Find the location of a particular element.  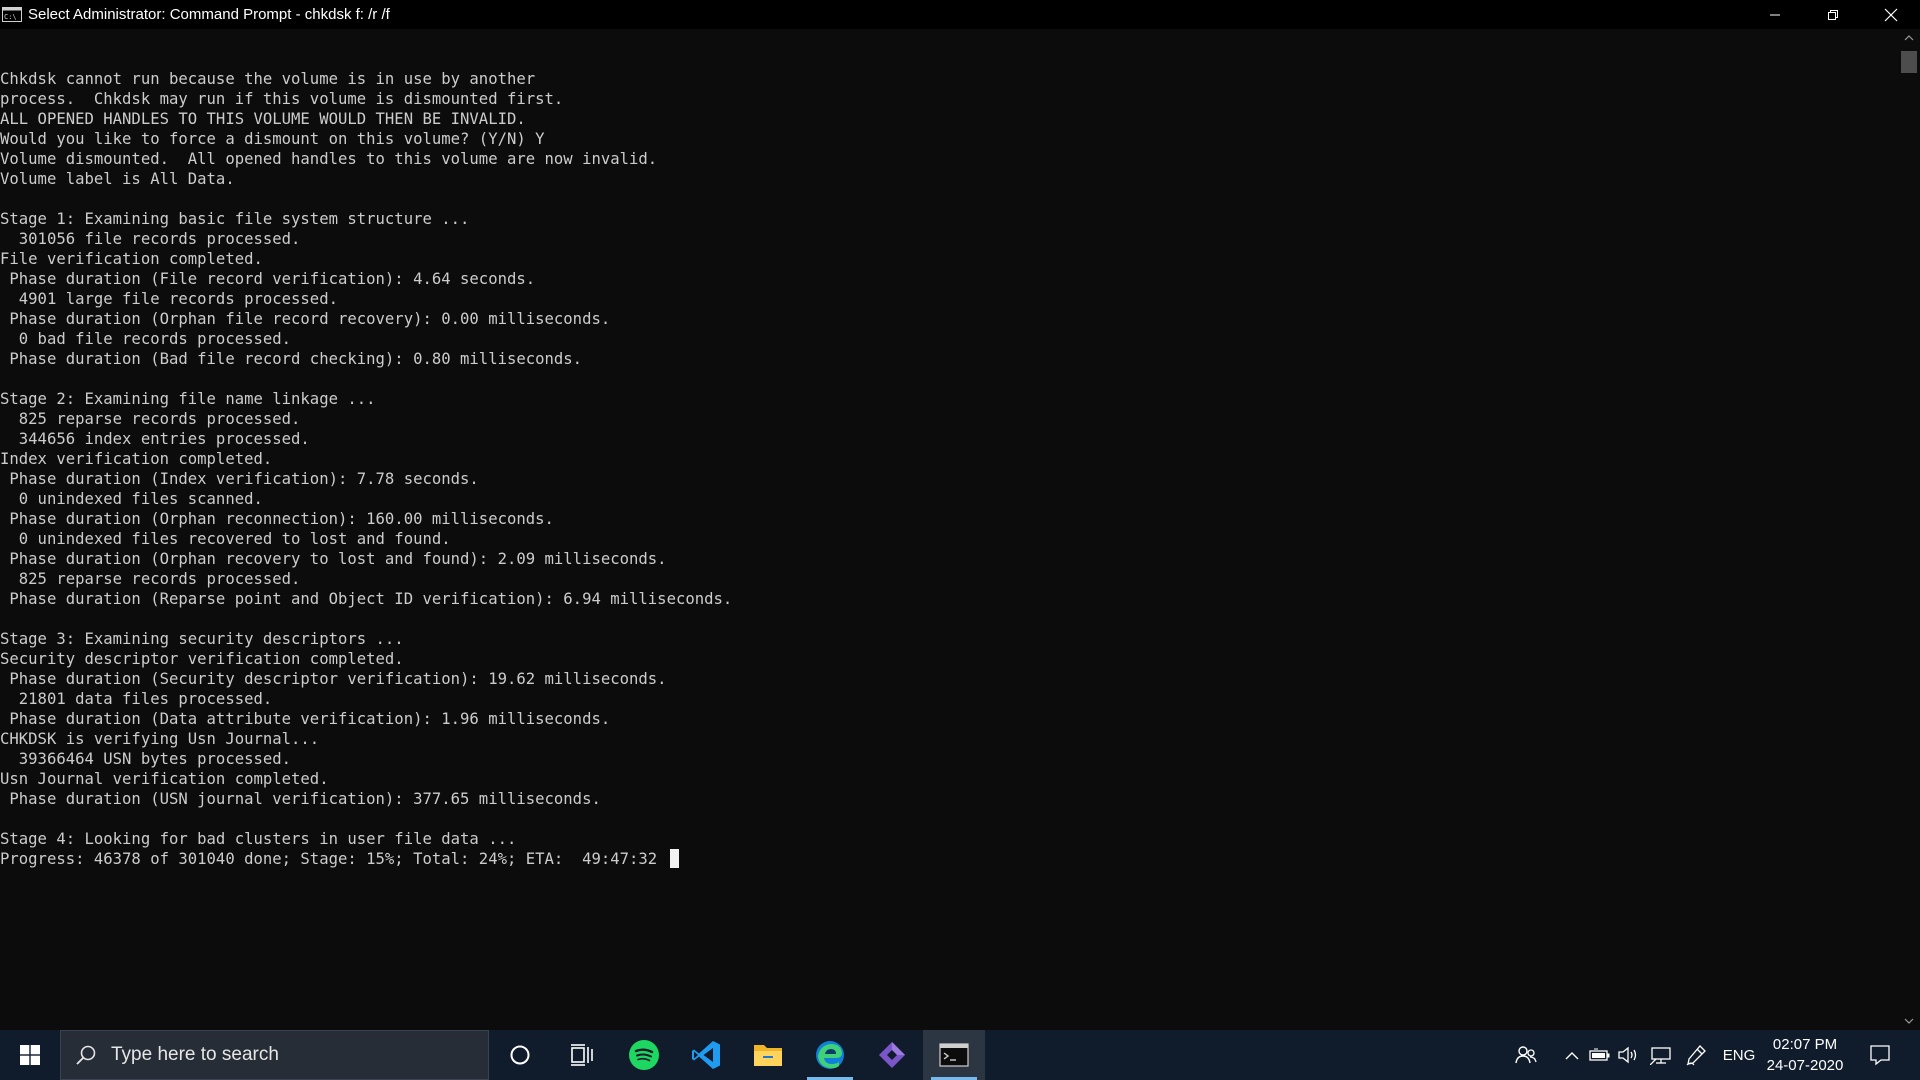

console-line-text: 301056 file records processed. is located at coordinates (150, 239).